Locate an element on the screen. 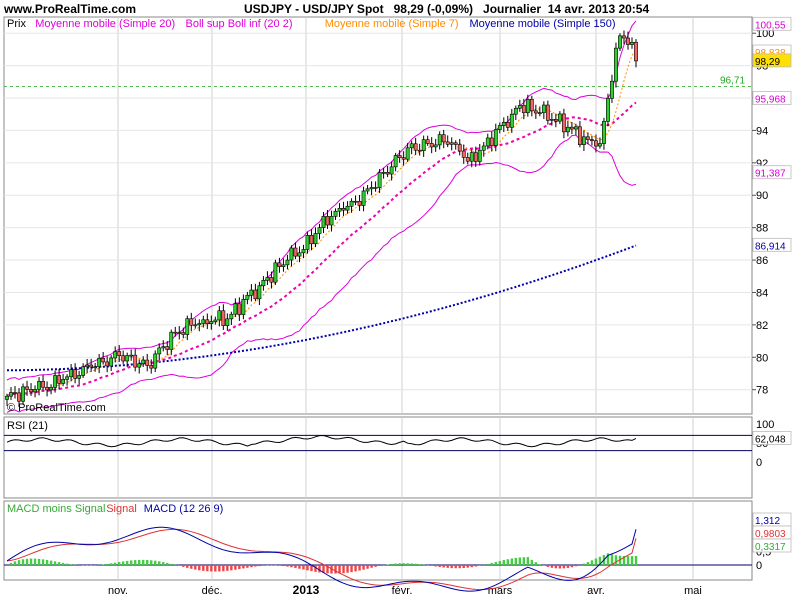 The height and width of the screenshot is (600, 800). month-tick-label: avr. is located at coordinates (596, 591).